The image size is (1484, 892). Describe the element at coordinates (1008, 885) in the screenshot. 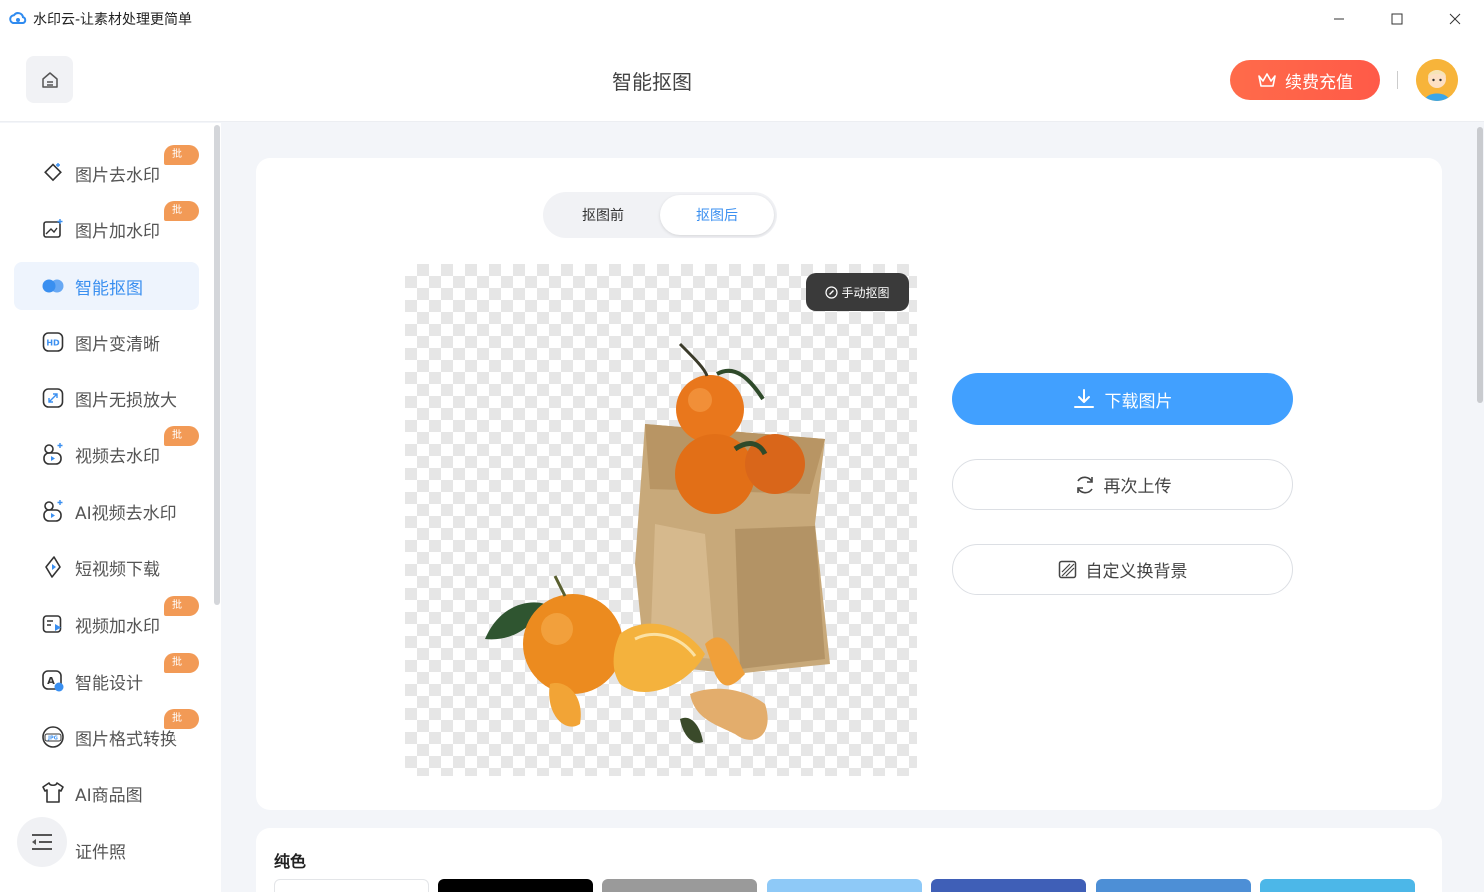

I see `color-swatch-dark-blue` at that location.